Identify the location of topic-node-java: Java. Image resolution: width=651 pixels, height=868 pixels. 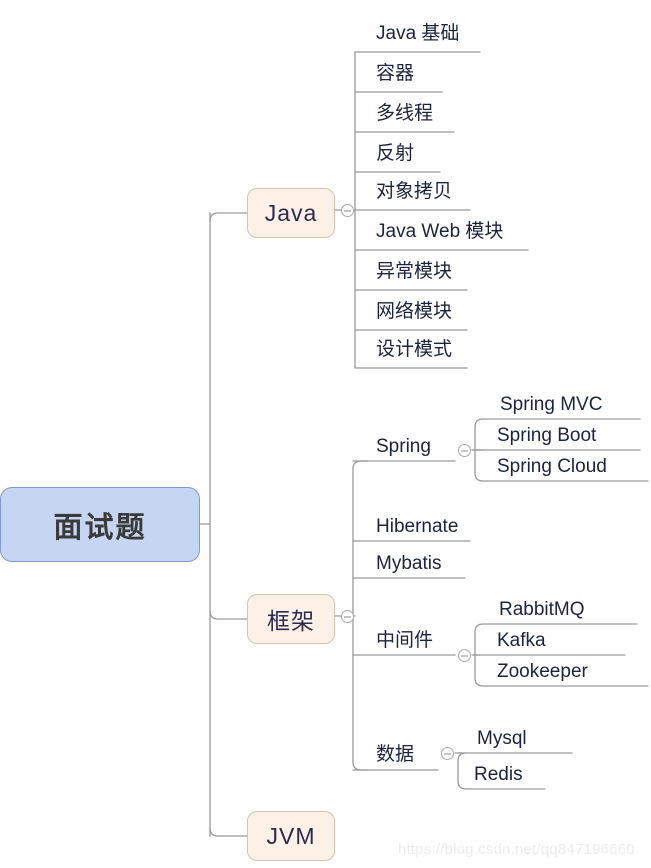
(291, 213).